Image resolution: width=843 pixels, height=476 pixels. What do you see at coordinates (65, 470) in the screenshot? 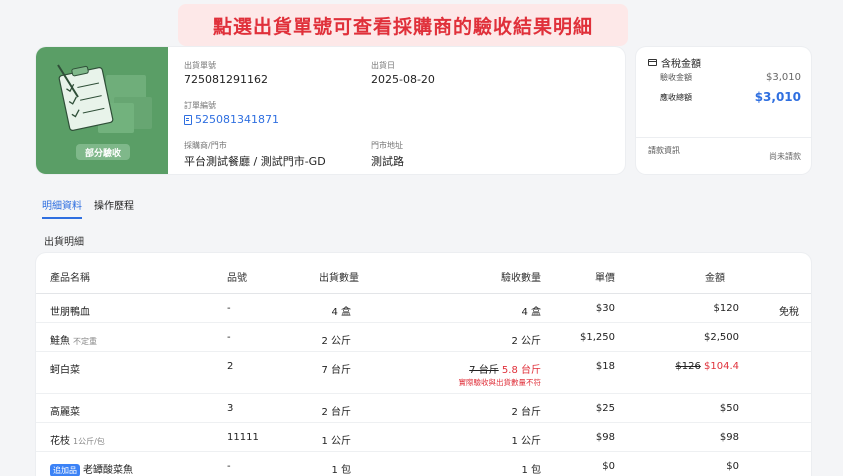
I see `addon-tag: 追加品` at bounding box center [65, 470].